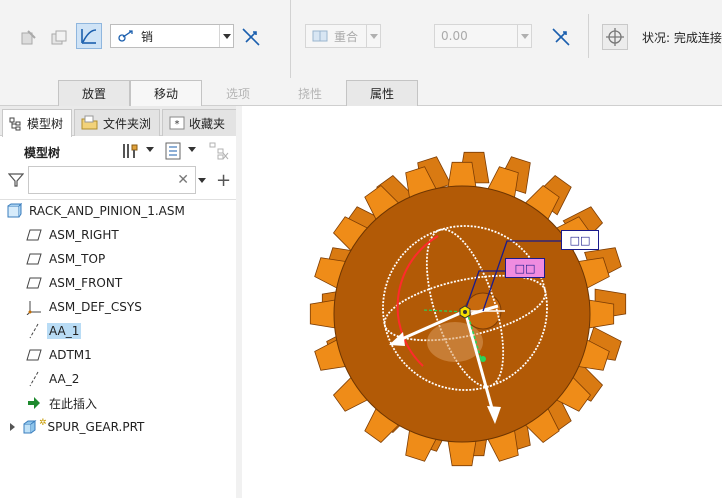 Image resolution: width=722 pixels, height=498 pixels. Describe the element at coordinates (95, 307) in the screenshot. I see `tree-item-label: ASM_DEF_CSYS` at that location.